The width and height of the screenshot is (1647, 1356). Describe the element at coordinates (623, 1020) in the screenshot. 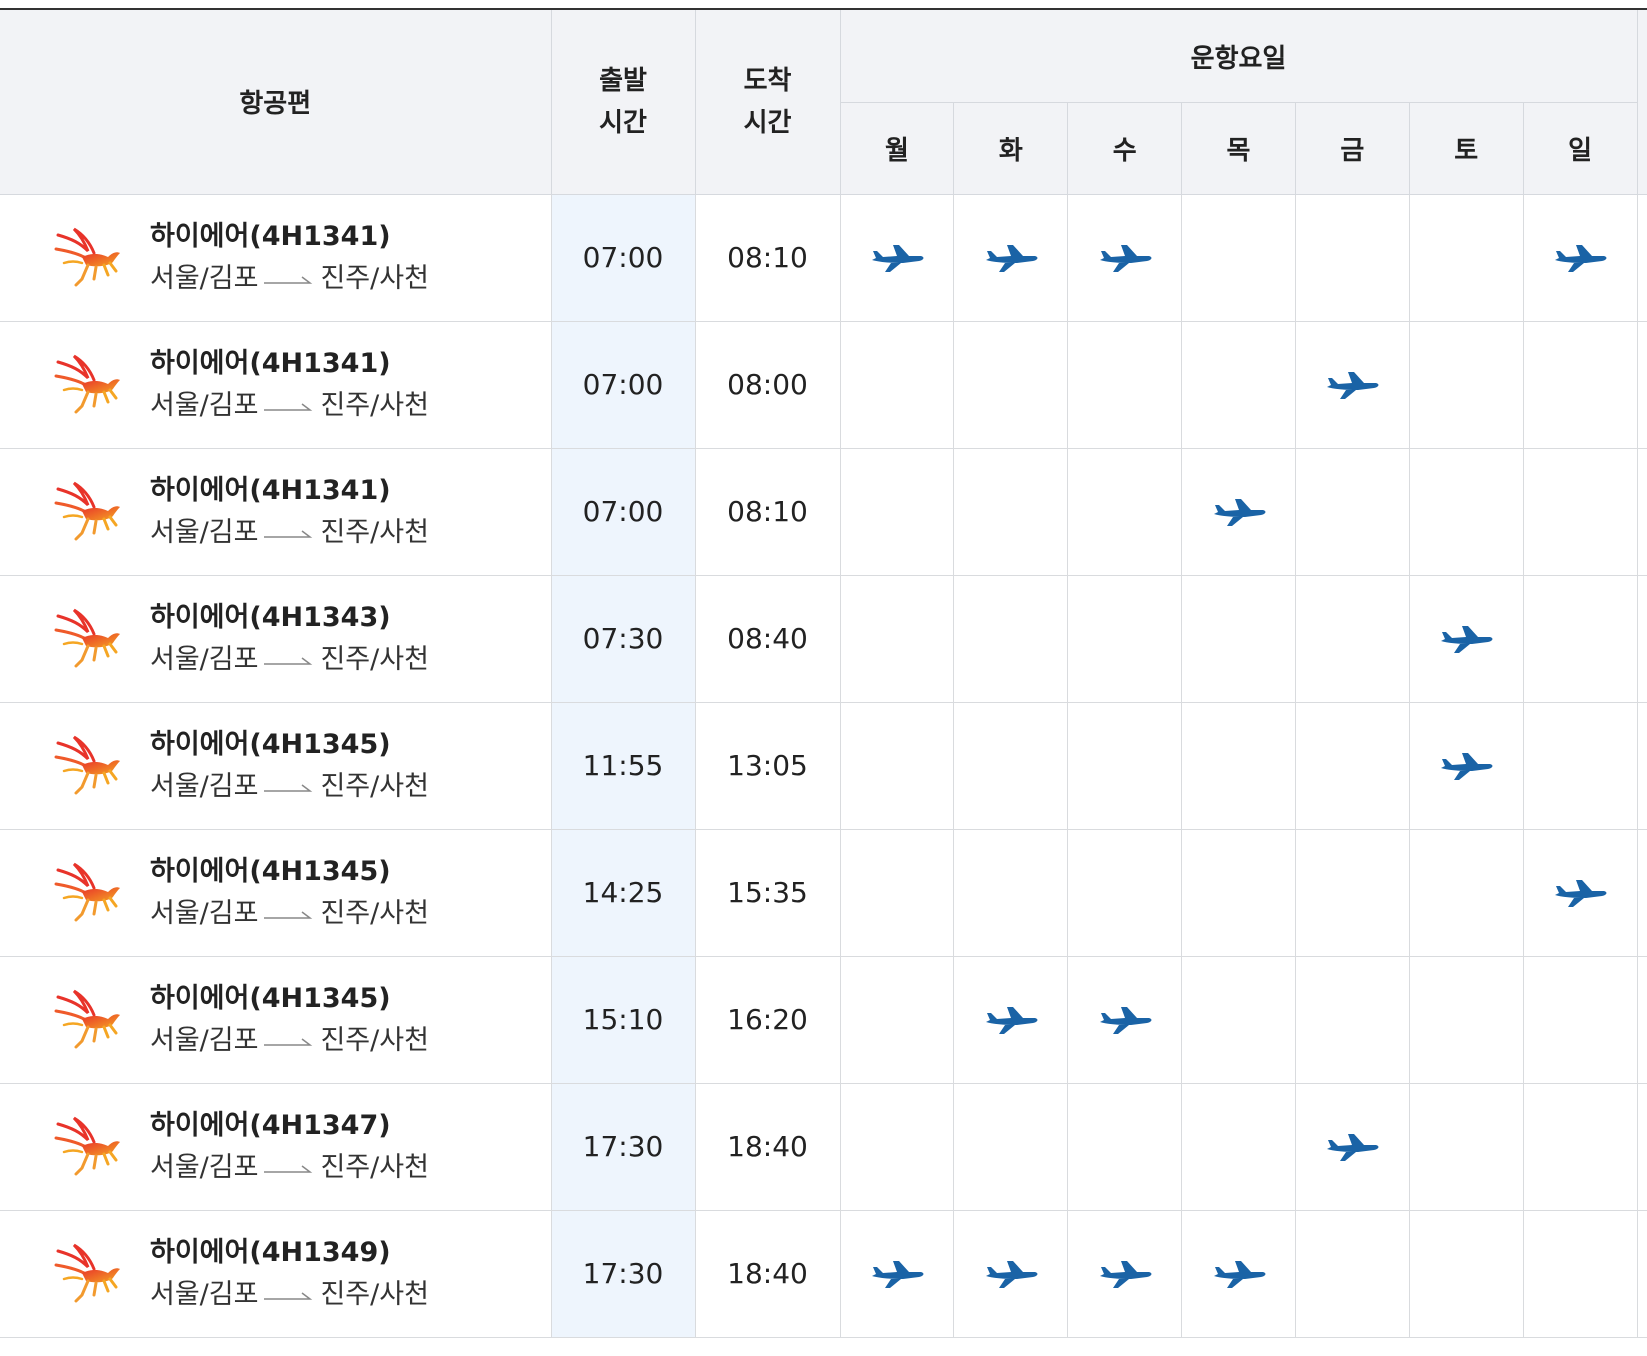

I see `departure-time: 15:10` at that location.